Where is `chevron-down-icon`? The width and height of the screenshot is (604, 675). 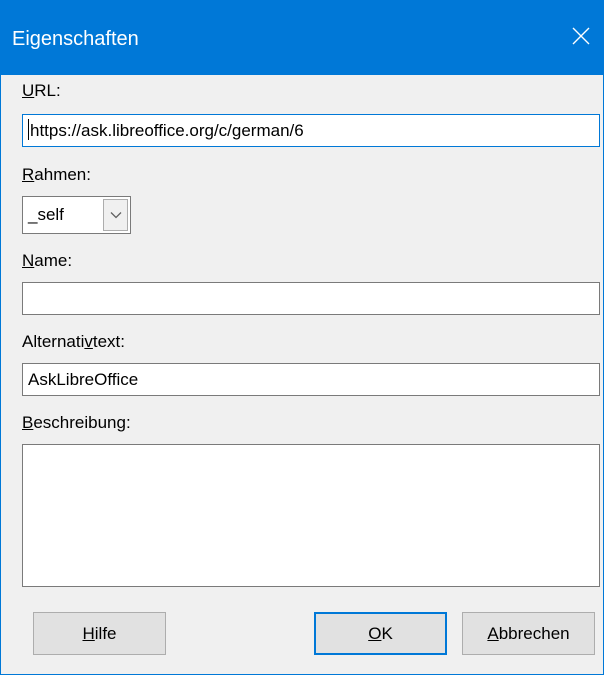
chevron-down-icon is located at coordinates (116, 215).